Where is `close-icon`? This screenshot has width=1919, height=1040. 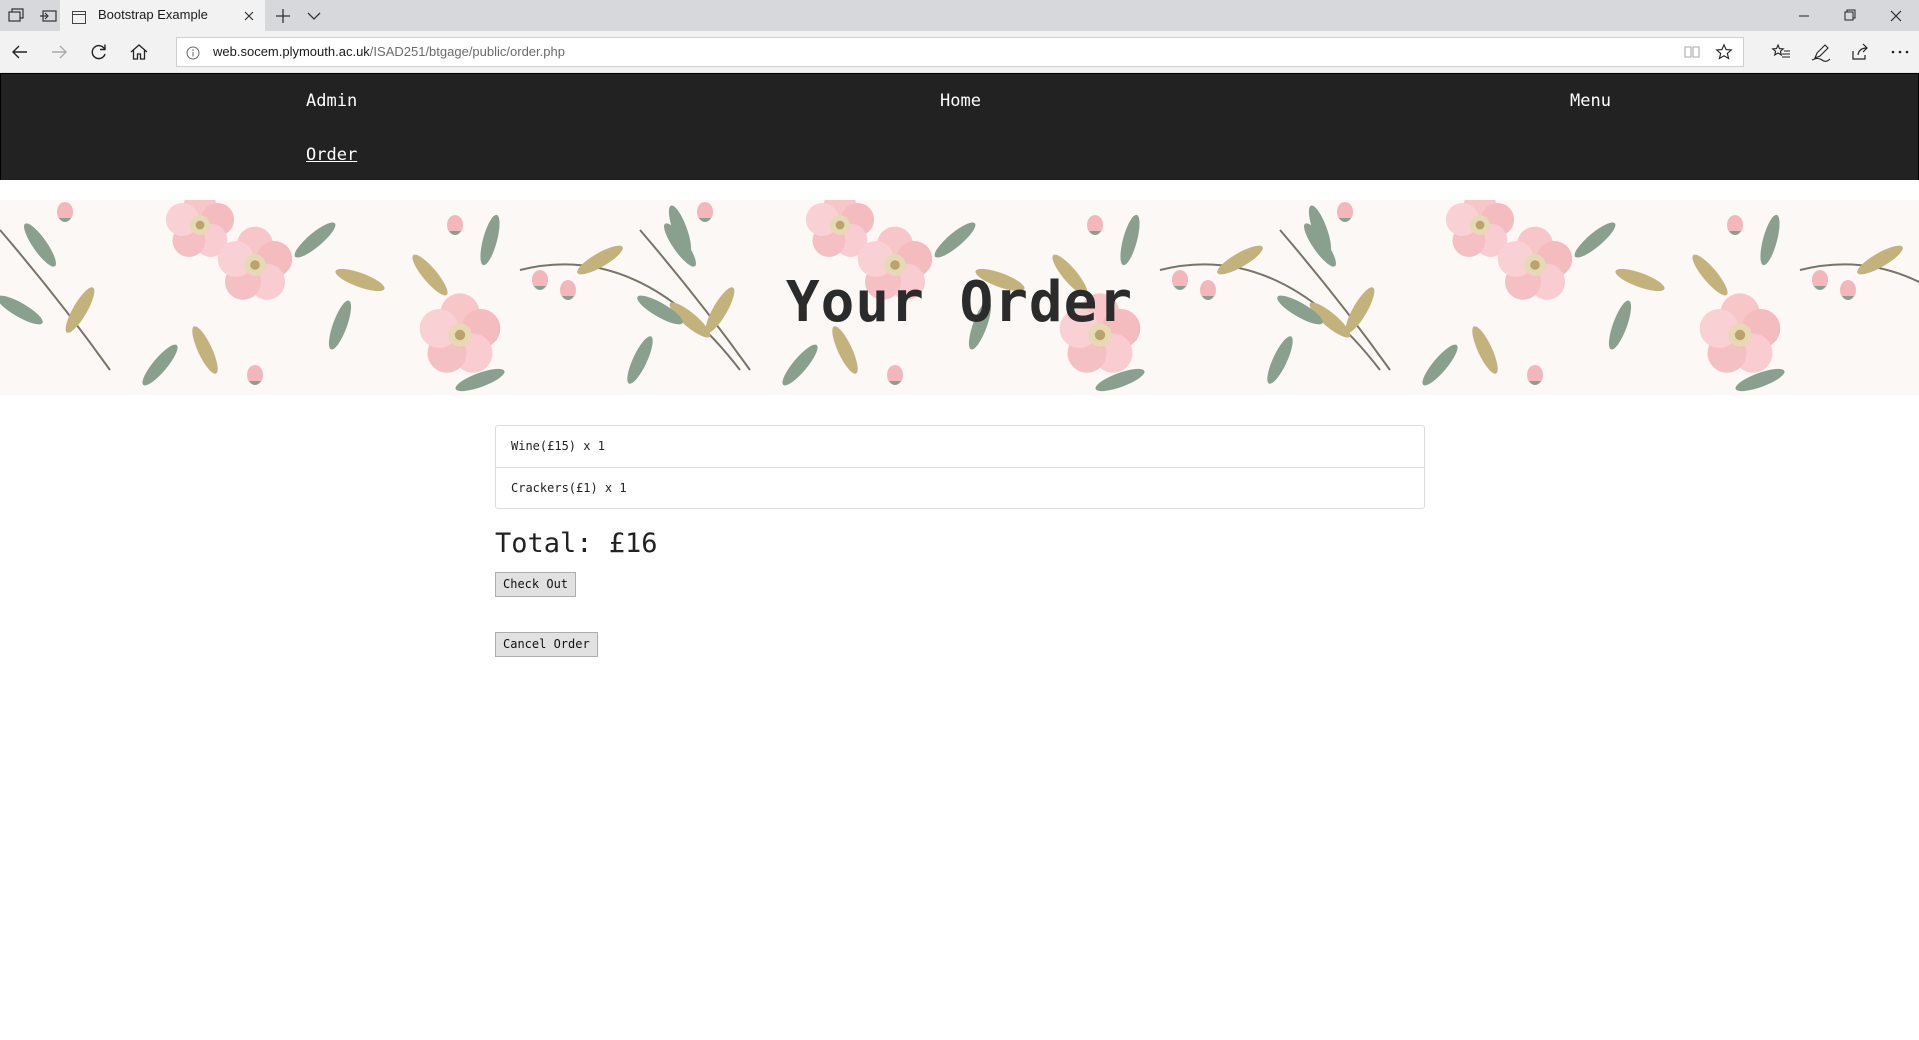
close-icon is located at coordinates (249, 15).